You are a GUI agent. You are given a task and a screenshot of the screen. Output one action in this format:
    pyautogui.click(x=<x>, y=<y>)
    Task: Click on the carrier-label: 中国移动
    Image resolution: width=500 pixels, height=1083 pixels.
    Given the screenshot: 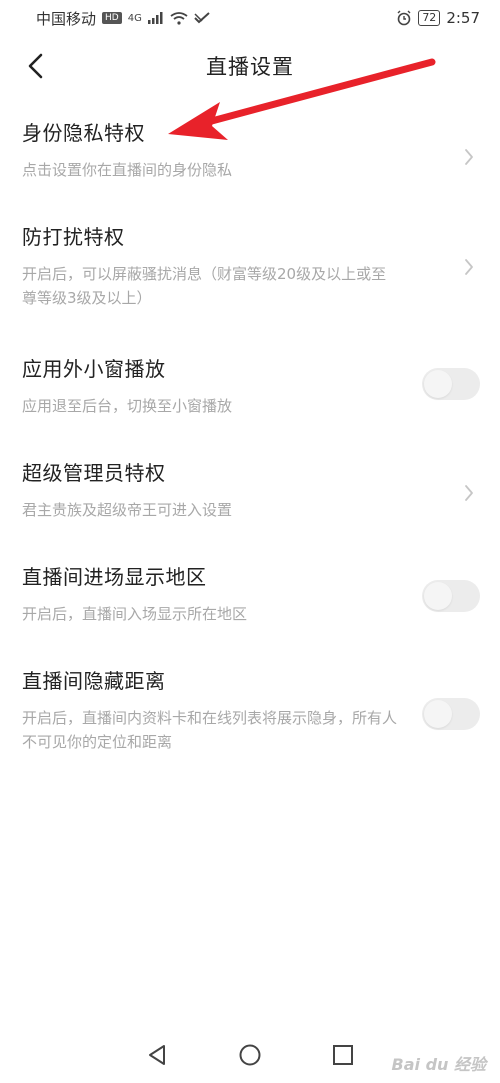 What is the action you would take?
    pyautogui.click(x=66, y=18)
    